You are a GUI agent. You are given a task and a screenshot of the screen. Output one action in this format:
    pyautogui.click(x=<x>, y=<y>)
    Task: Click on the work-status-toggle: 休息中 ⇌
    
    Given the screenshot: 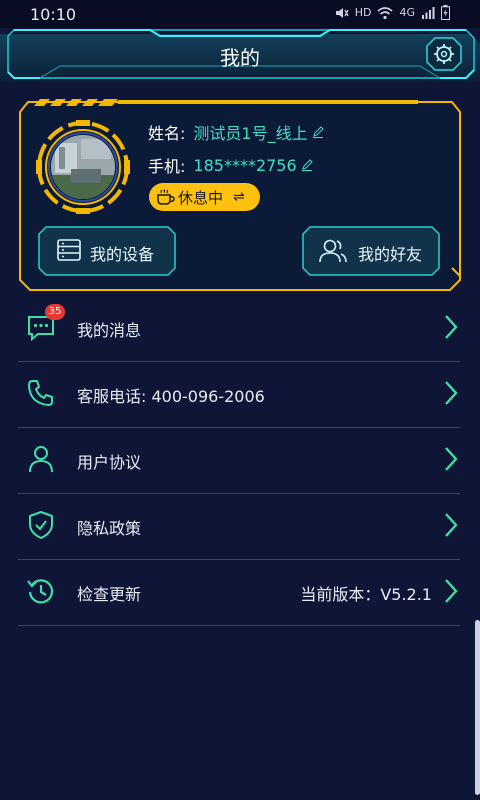 What is the action you would take?
    pyautogui.click(x=204, y=197)
    